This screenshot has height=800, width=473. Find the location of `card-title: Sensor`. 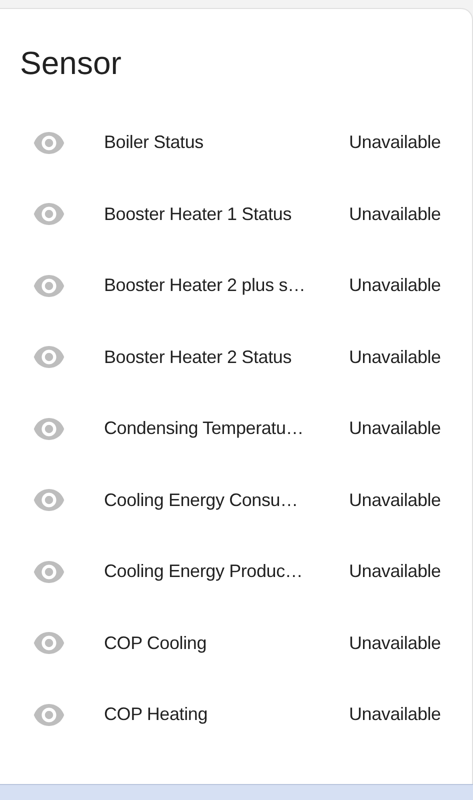

card-title: Sensor is located at coordinates (70, 61).